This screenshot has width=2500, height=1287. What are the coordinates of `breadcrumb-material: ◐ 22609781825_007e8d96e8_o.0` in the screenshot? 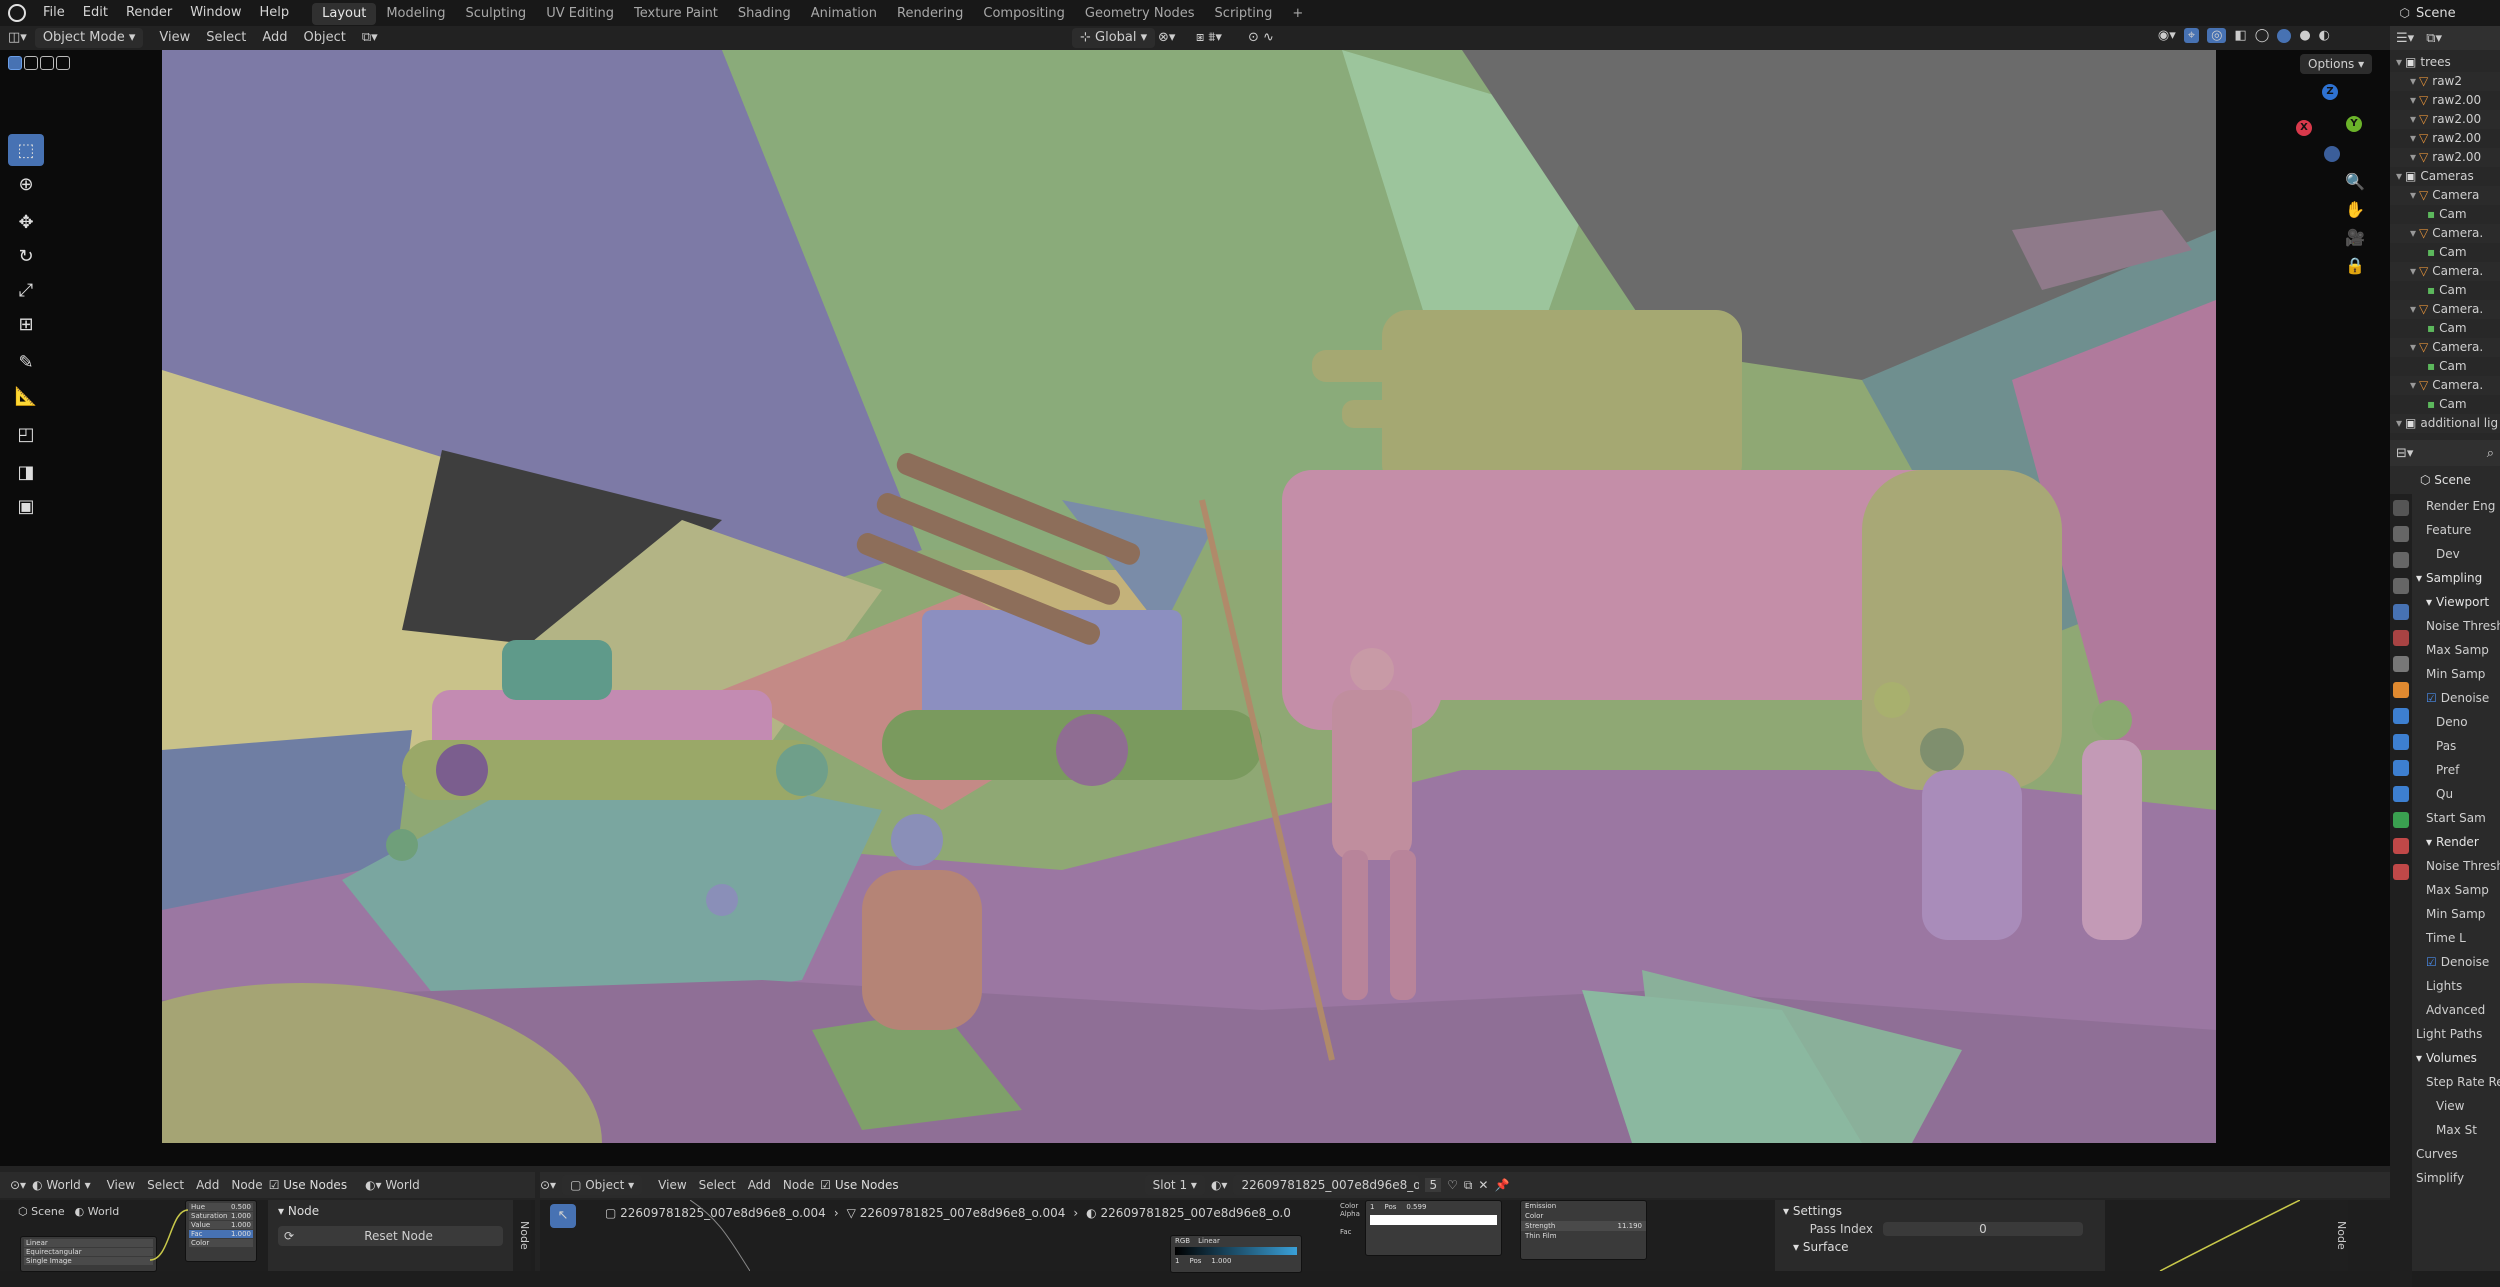 It's located at (1188, 1213).